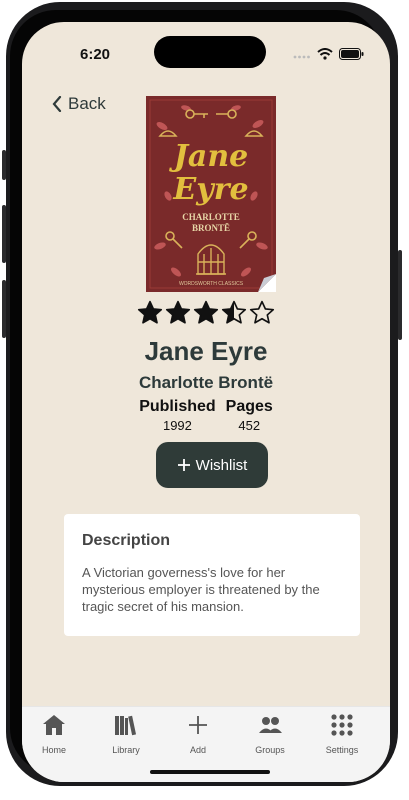 The height and width of the screenshot is (800, 409). I want to click on home-indicator, so click(210, 772).